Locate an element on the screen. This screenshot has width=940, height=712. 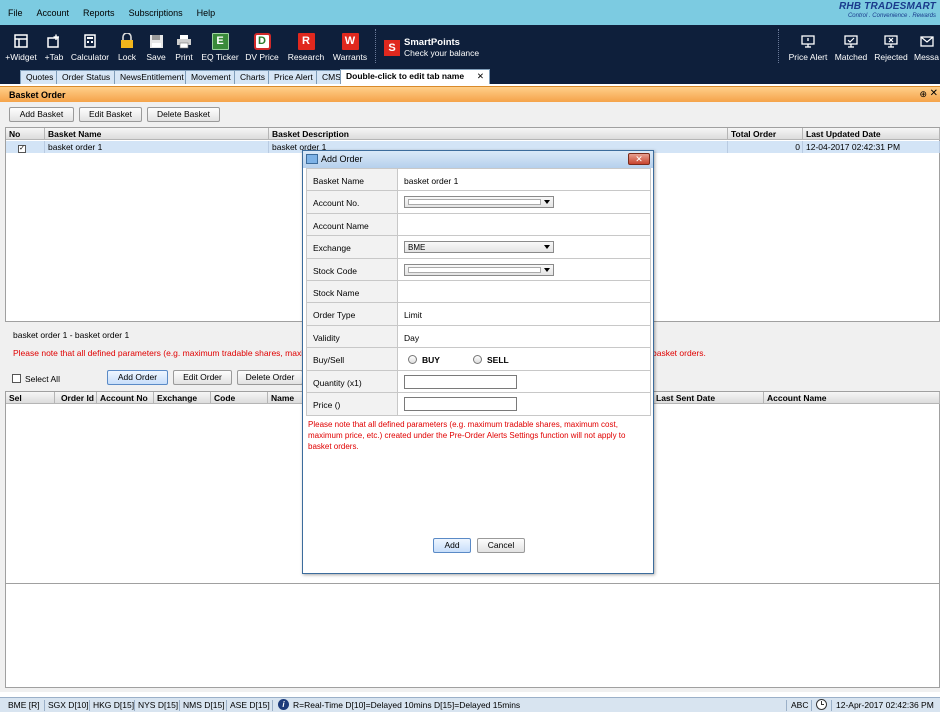
lock-button: Lock is located at coordinates (127, 46).